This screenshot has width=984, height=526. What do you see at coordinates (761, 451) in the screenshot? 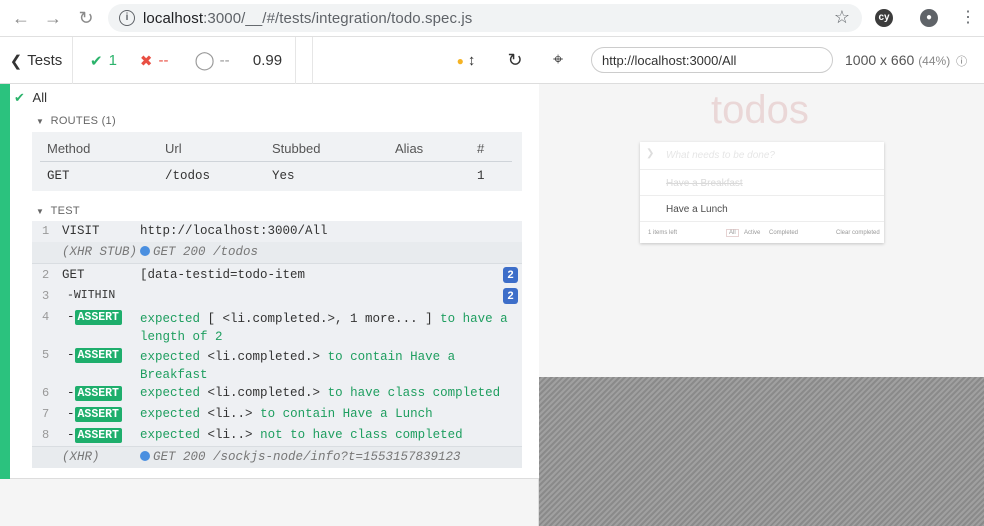
I see `viewport-background` at bounding box center [761, 451].